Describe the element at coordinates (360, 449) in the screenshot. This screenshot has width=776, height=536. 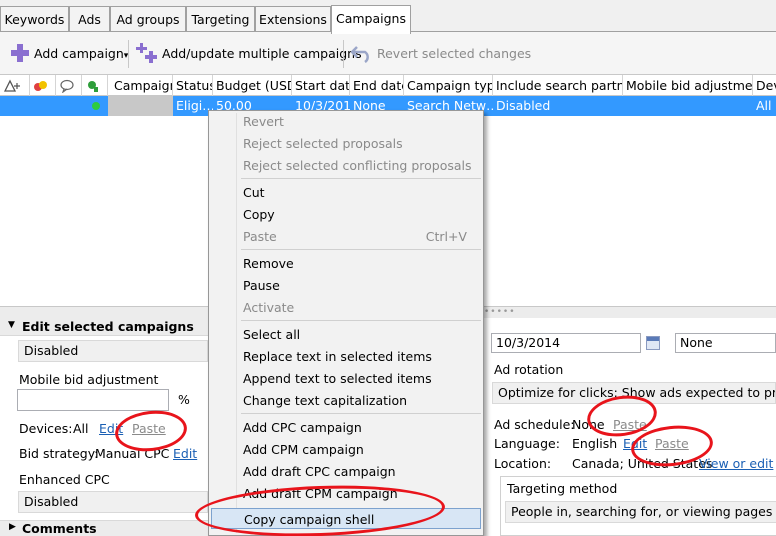
I see `menu-item-add-cpm: Add CPM campaign` at that location.